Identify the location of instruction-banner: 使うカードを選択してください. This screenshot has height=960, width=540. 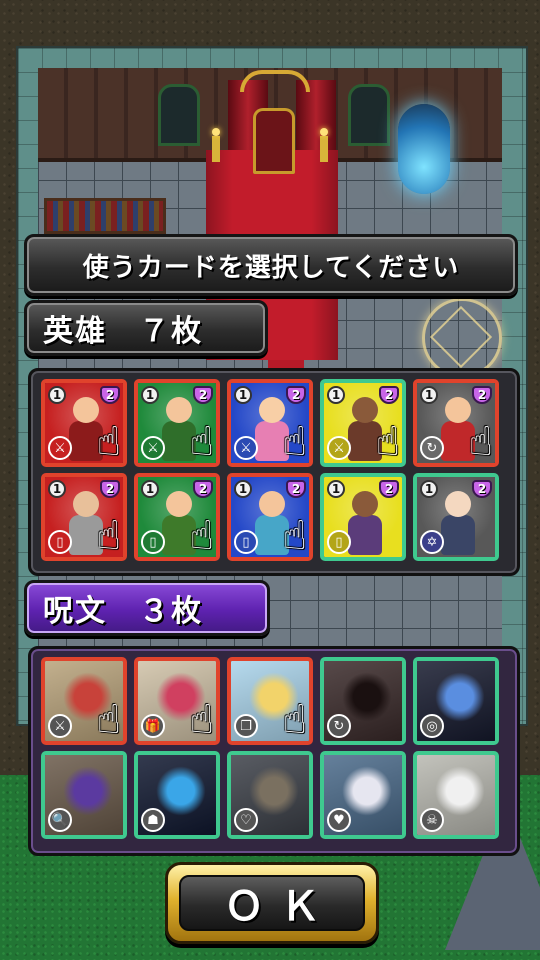
(271, 265).